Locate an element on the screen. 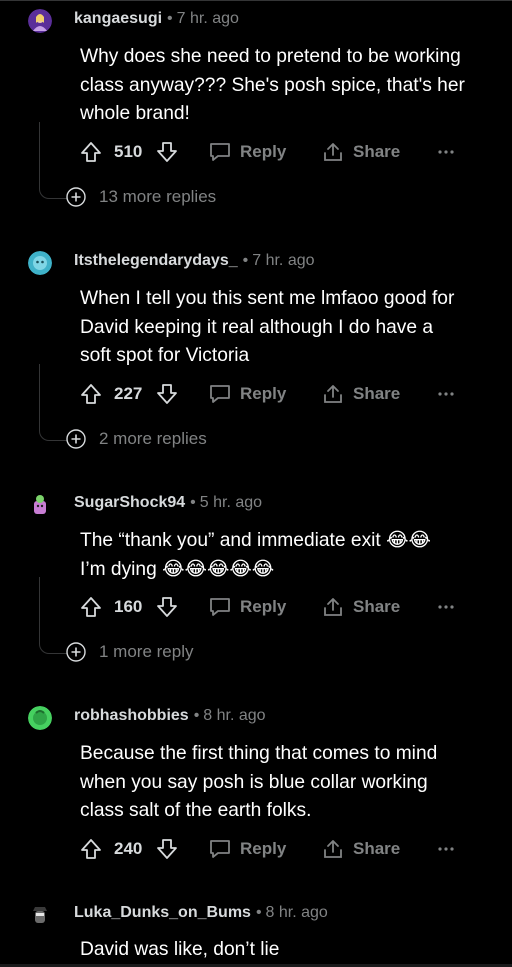  comment-actions: 227 Reply Share is located at coordinates (280, 394).